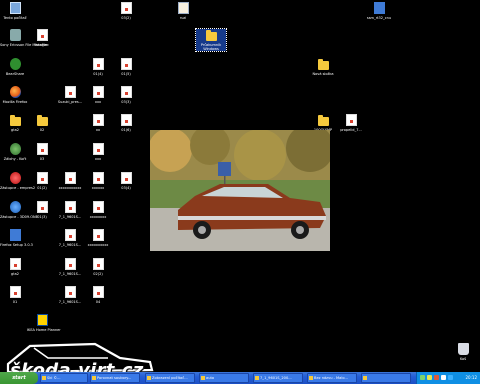 Image resolution: width=480 pixels, height=384 pixels. What do you see at coordinates (471, 378) in the screenshot?
I see `clock: 20:12` at bounding box center [471, 378].